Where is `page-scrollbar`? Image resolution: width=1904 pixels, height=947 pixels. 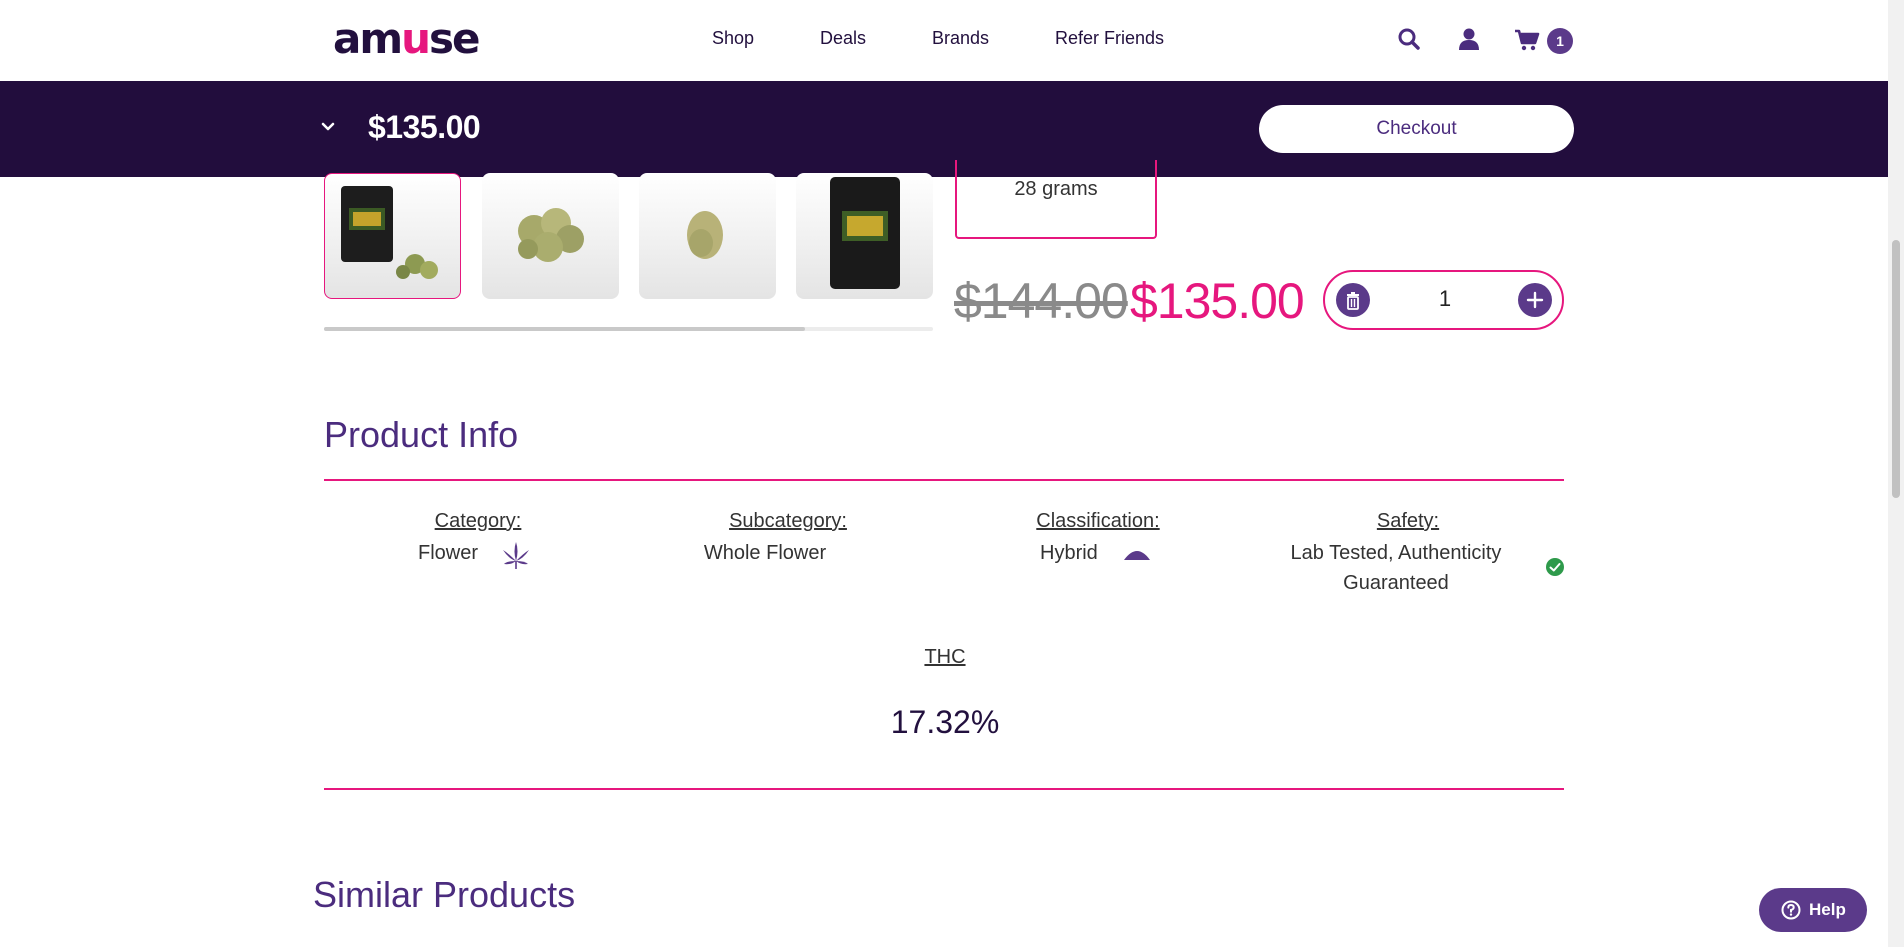 page-scrollbar is located at coordinates (1896, 473).